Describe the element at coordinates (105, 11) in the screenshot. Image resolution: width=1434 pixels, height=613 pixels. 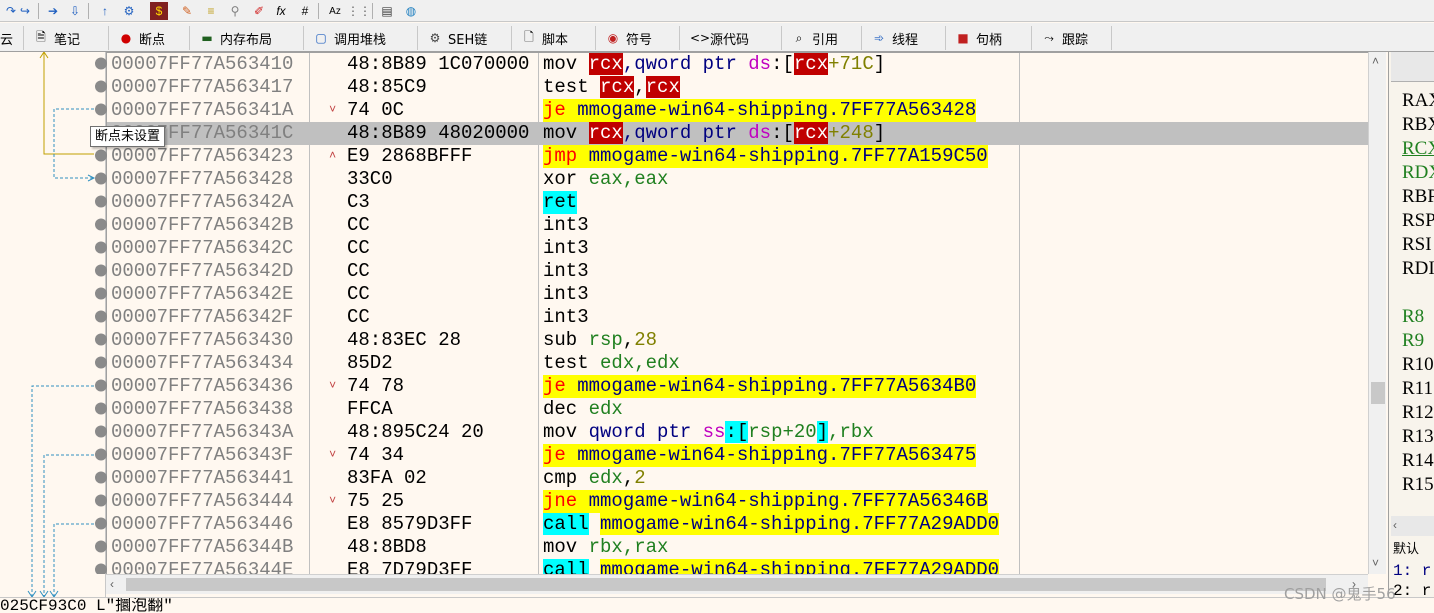
I see `step-out-icon: ↑` at that location.